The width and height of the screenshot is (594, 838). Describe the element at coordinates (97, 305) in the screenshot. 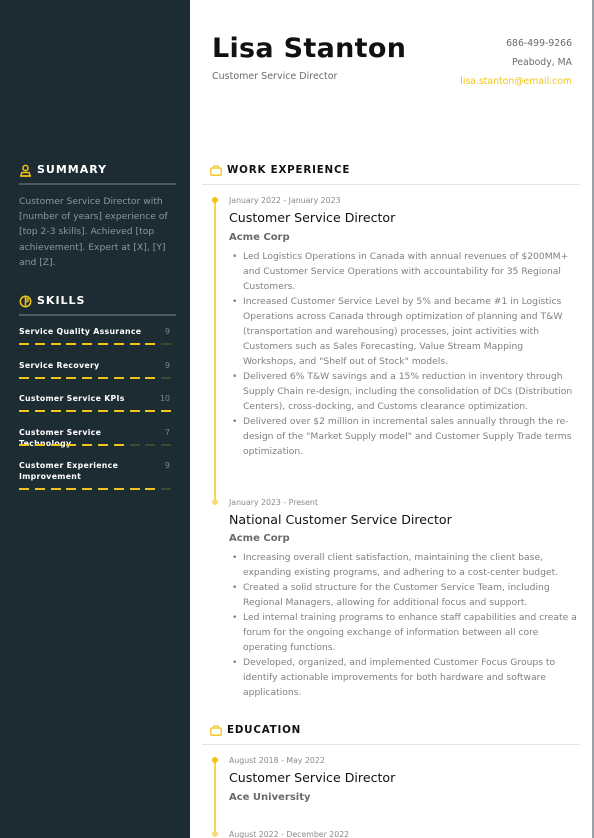

I see `skills-heading: SKILLS` at that location.